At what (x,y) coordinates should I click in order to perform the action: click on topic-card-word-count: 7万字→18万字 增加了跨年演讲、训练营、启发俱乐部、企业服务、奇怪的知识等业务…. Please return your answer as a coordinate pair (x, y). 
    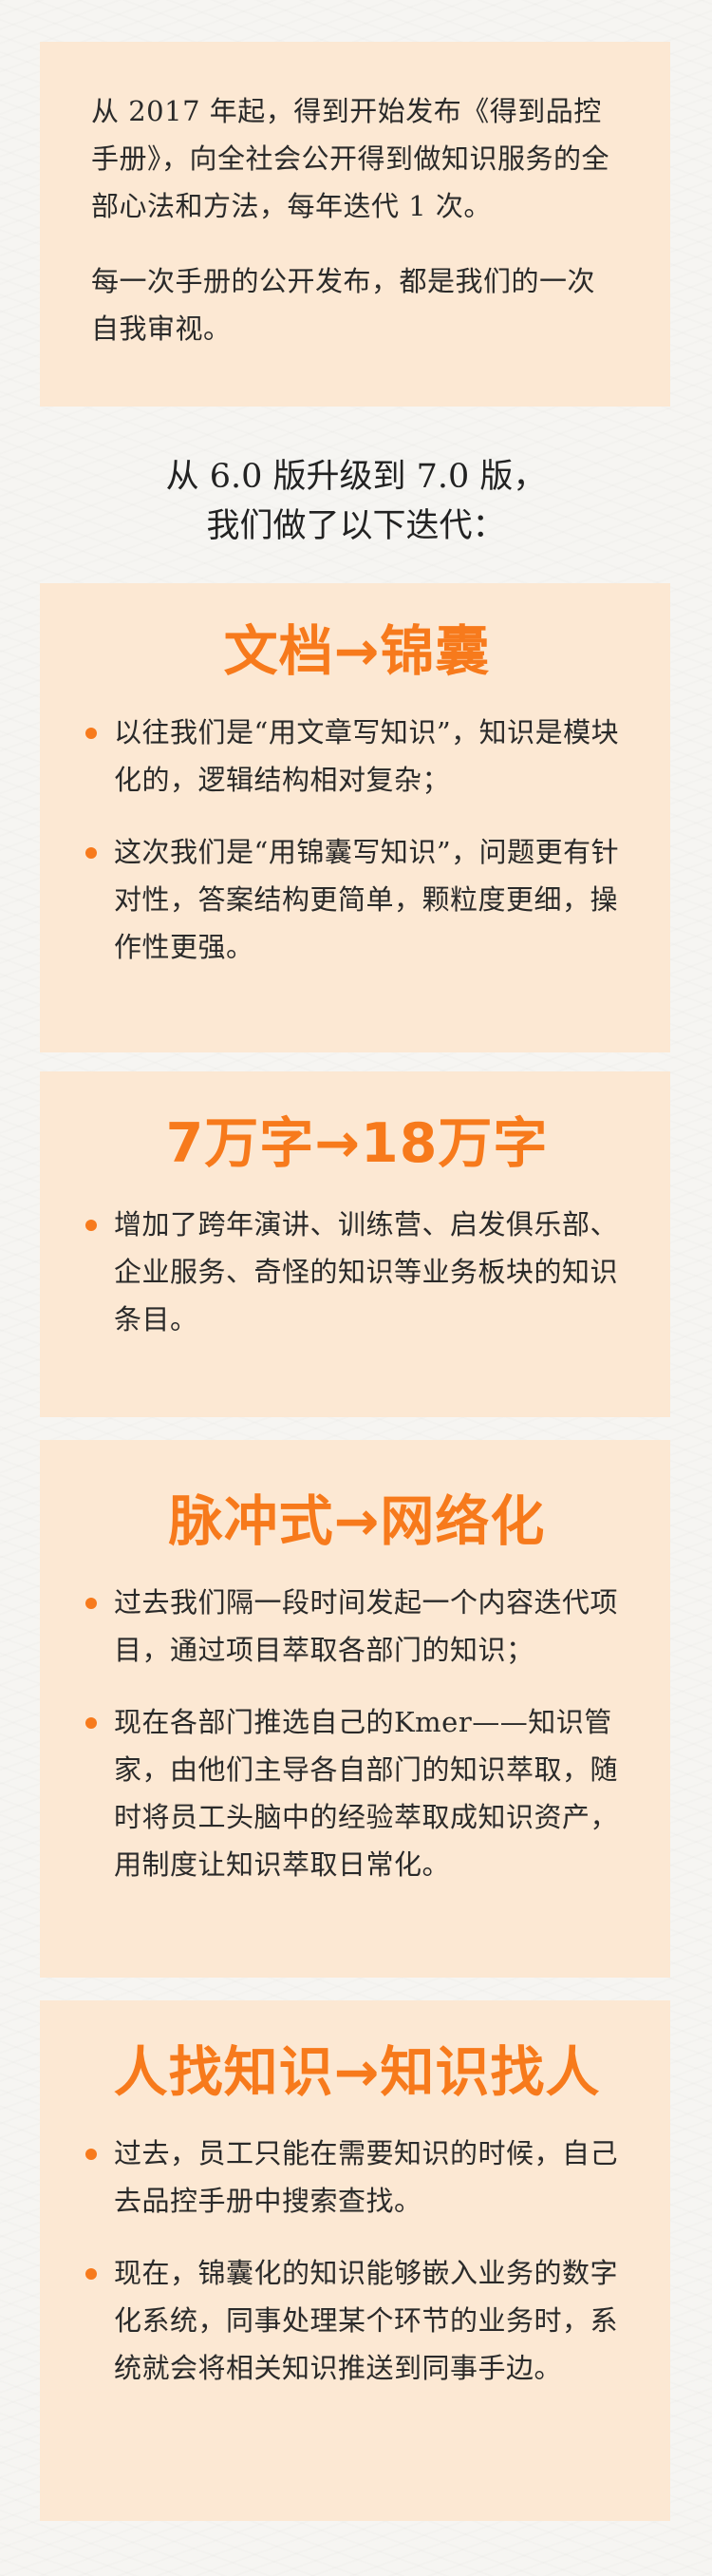
    Looking at the image, I should click on (355, 1244).